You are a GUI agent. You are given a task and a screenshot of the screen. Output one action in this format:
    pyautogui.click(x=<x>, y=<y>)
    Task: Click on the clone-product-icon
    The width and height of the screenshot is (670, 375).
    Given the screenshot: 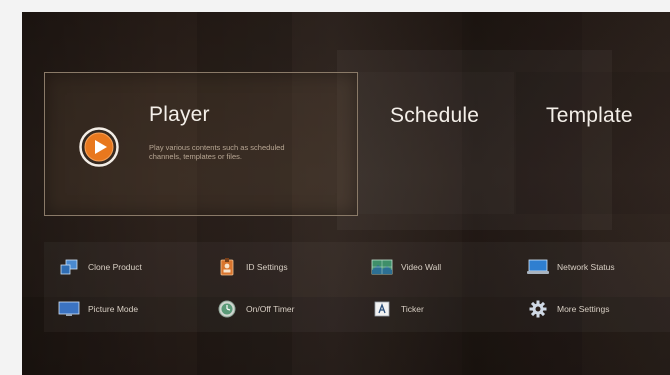 What is the action you would take?
    pyautogui.click(x=69, y=267)
    